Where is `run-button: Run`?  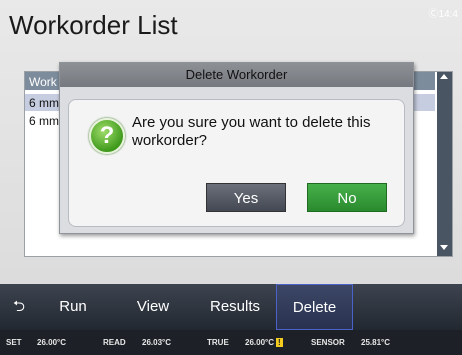 run-button: Run is located at coordinates (73, 307).